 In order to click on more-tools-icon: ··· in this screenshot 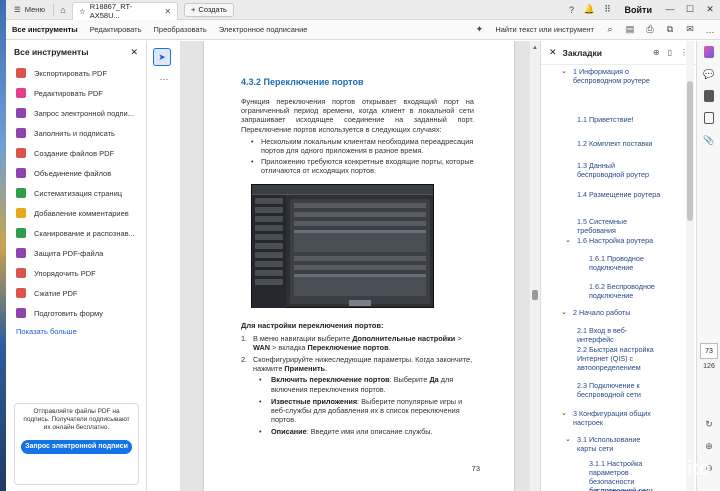, I will do `click(164, 79)`.